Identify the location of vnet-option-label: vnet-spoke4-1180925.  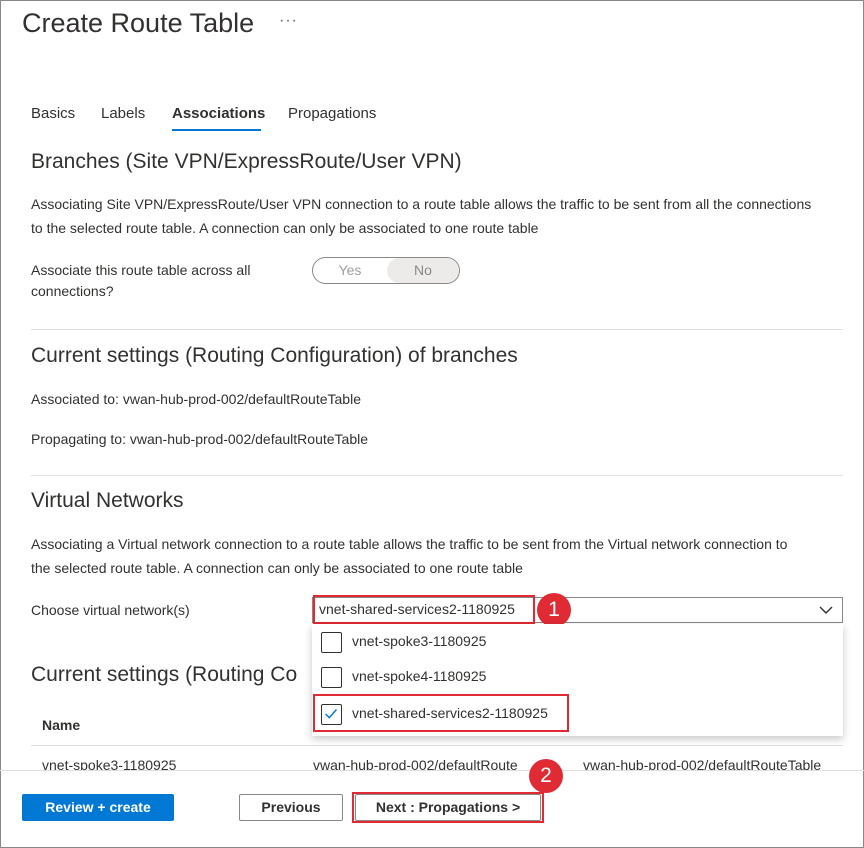
(419, 676).